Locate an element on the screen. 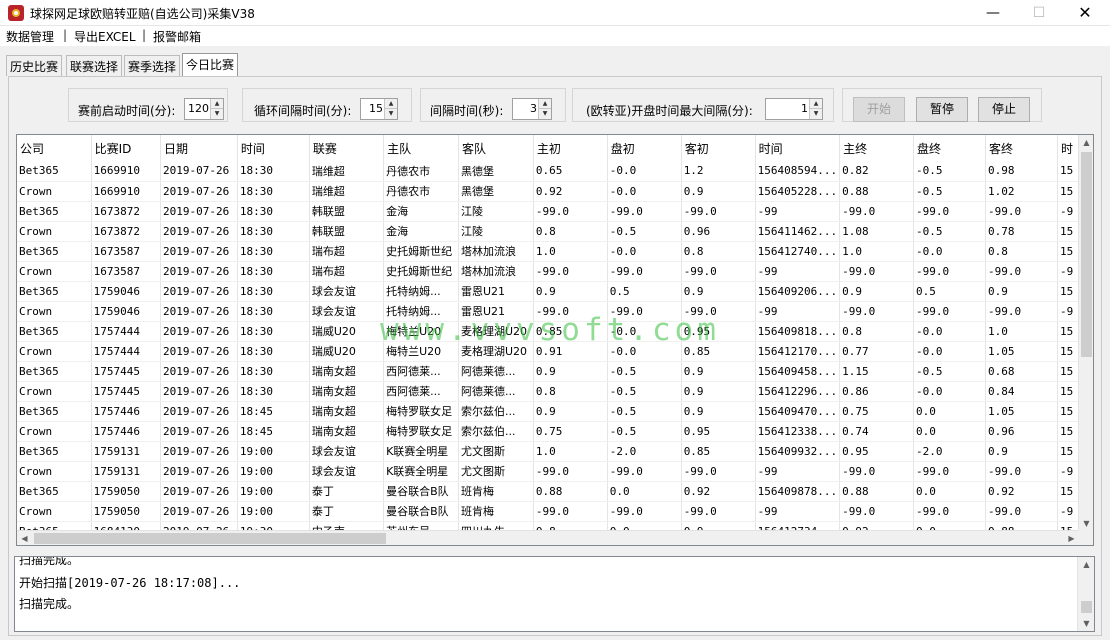 The width and height of the screenshot is (1110, 640). start-button: 开始 is located at coordinates (879, 109).